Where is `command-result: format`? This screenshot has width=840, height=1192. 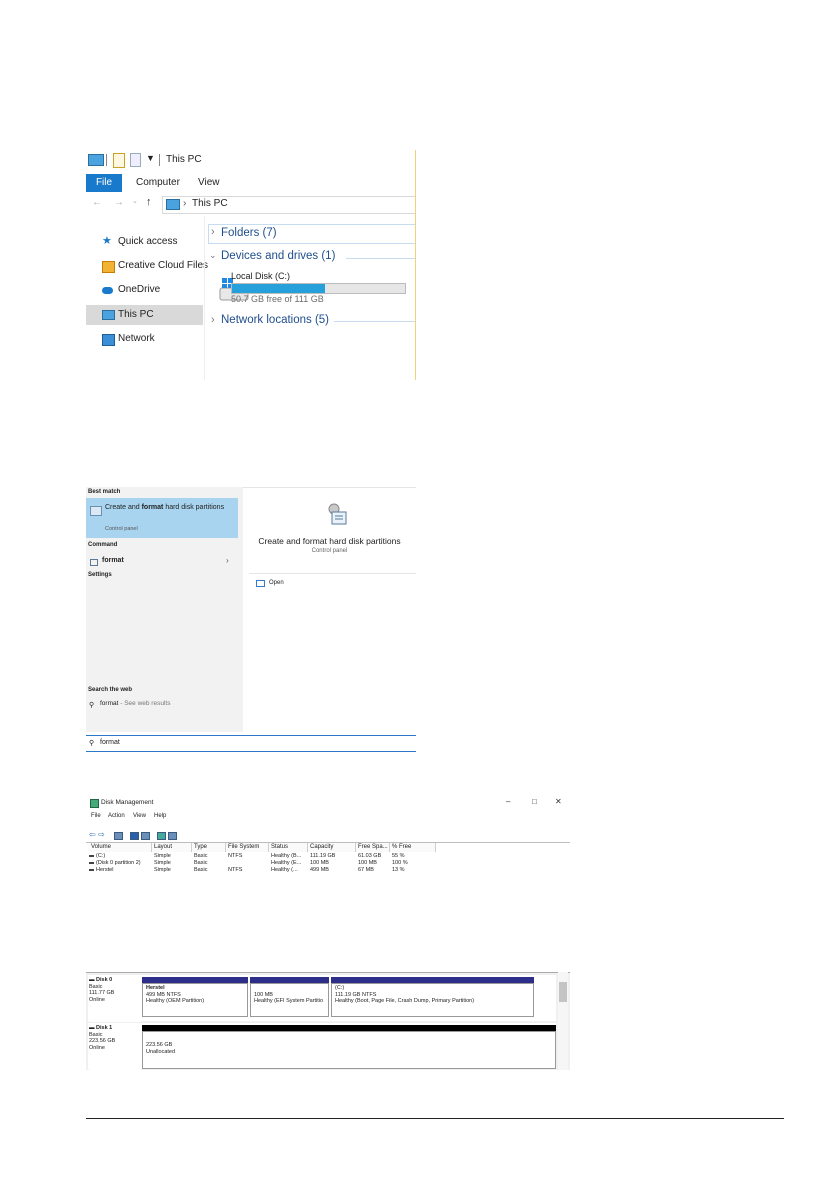 command-result: format is located at coordinates (113, 560).